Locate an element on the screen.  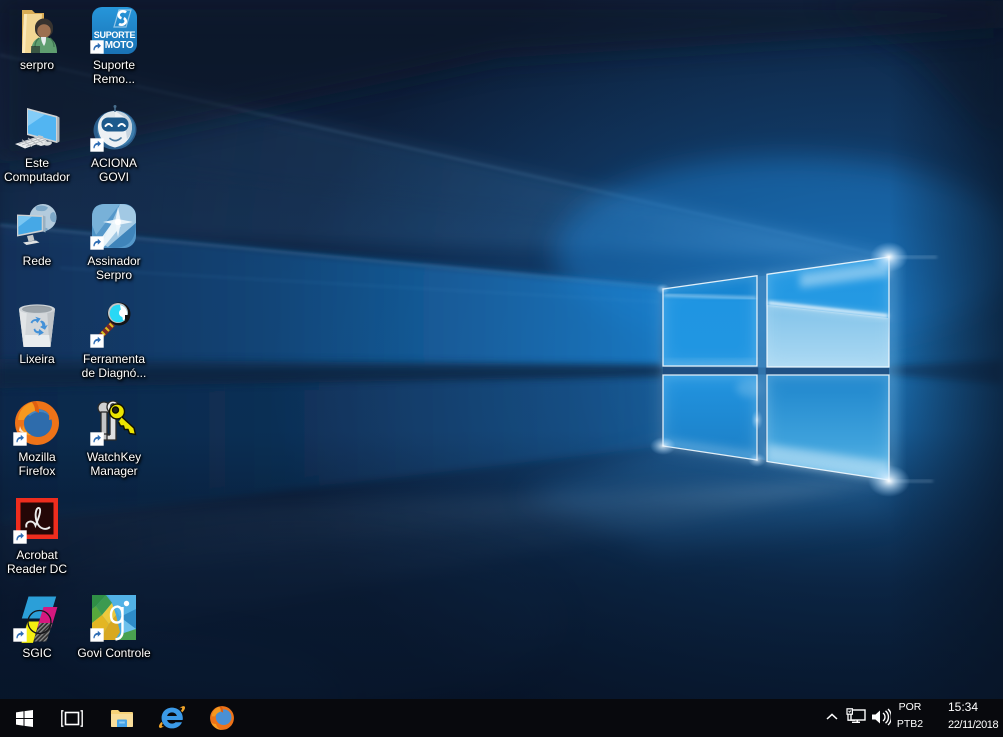
svg-text: SUPORTE is located at coordinates (115, 35).